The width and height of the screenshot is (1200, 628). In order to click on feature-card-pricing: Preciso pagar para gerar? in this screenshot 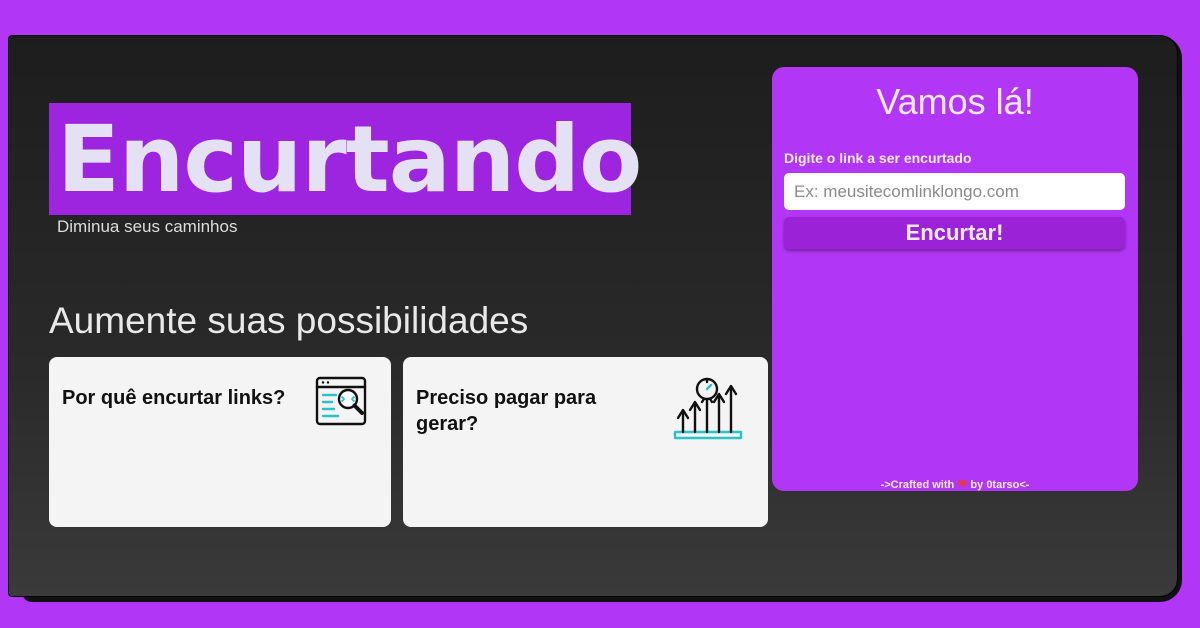, I will do `click(585, 442)`.